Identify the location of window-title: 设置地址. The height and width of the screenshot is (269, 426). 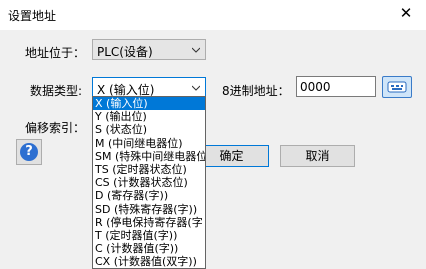
(32, 16).